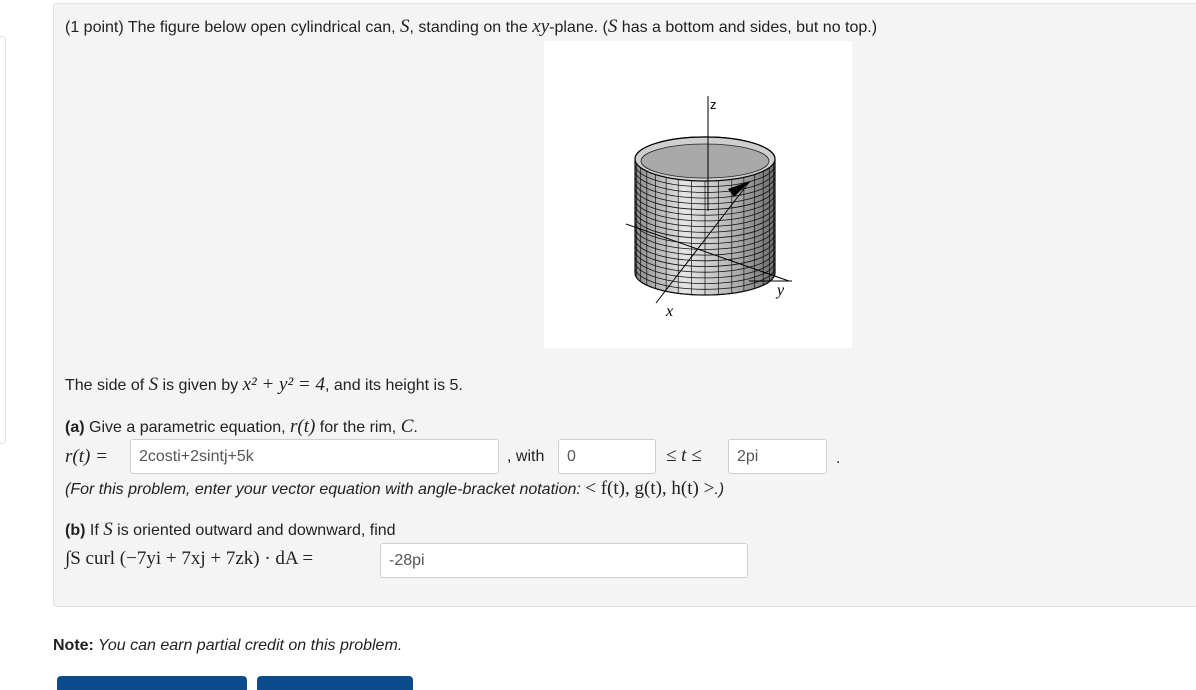  I want to click on hint-text-2: .), so click(719, 489).